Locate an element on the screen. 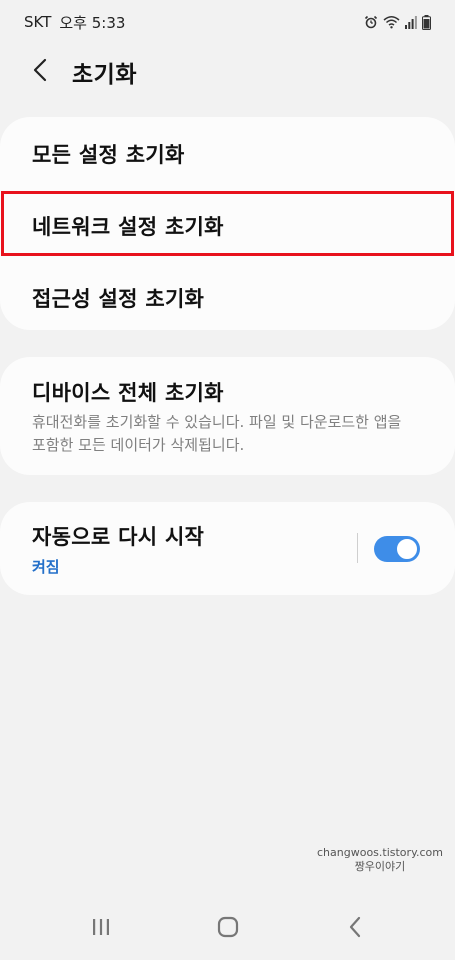 The height and width of the screenshot is (960, 455). toggle-knob is located at coordinates (407, 549).